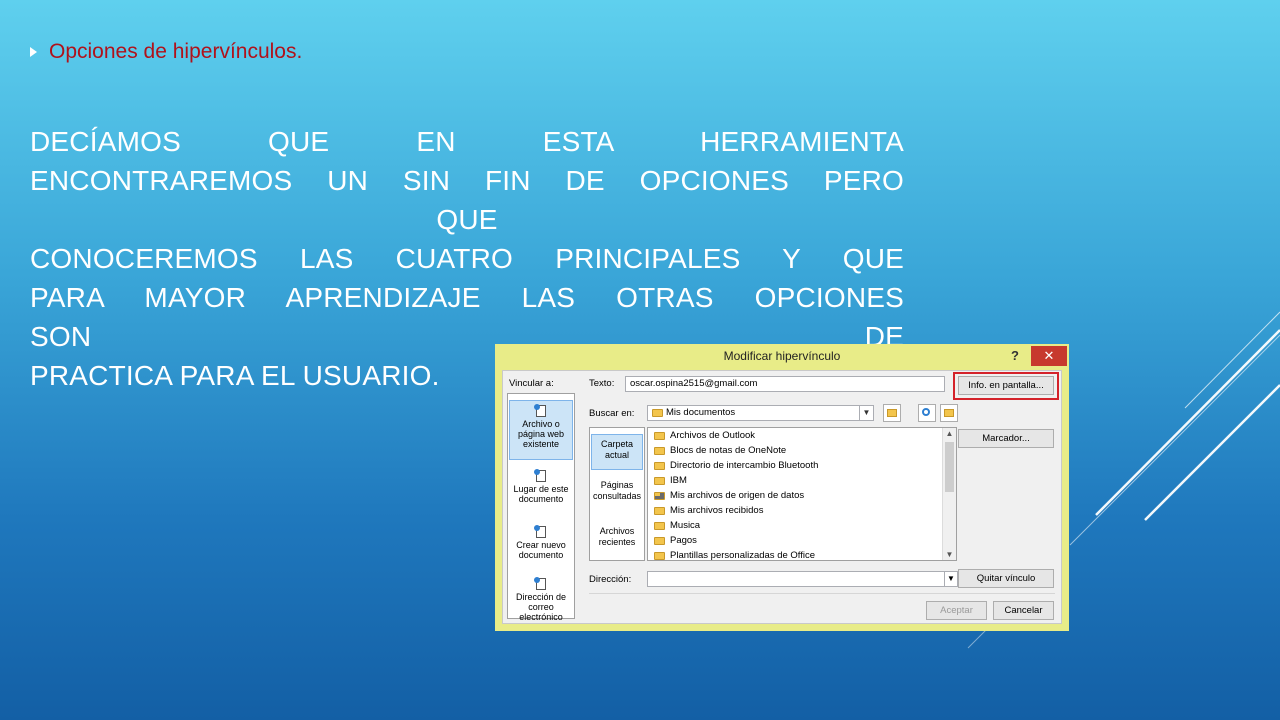  I want to click on scroll-up-icon: ▲, so click(949, 433).